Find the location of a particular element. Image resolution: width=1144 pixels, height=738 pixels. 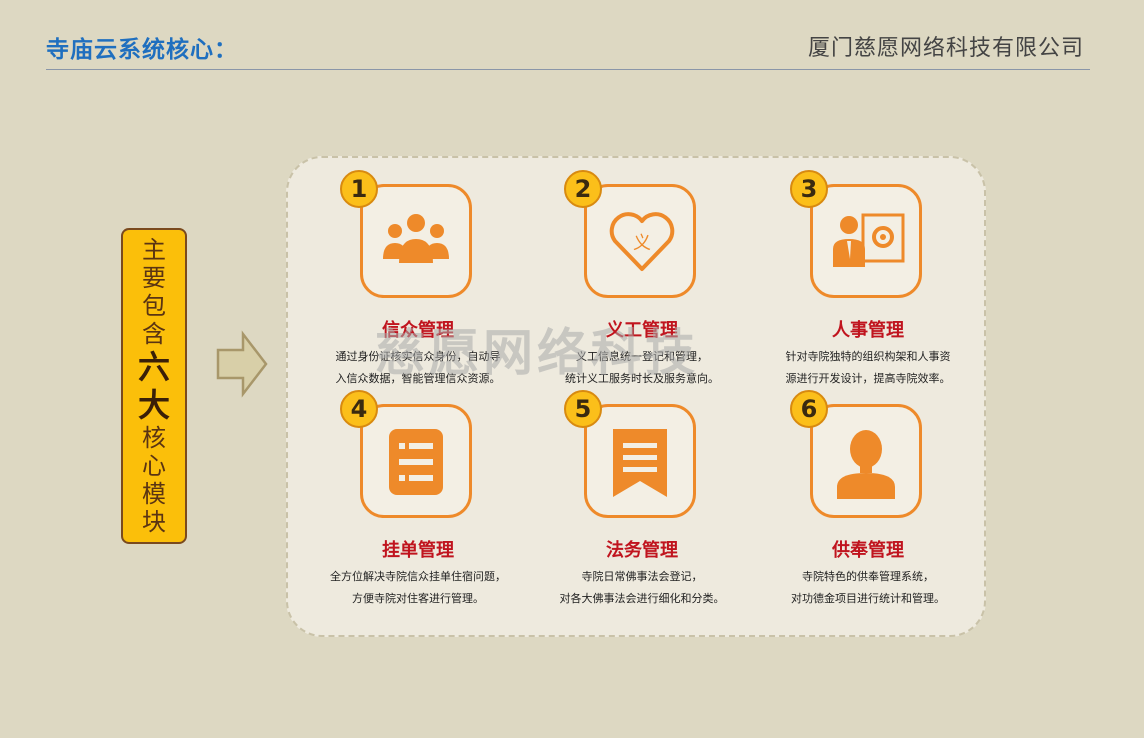

watermark: 慈愿网络科技 is located at coordinates (537, 353).